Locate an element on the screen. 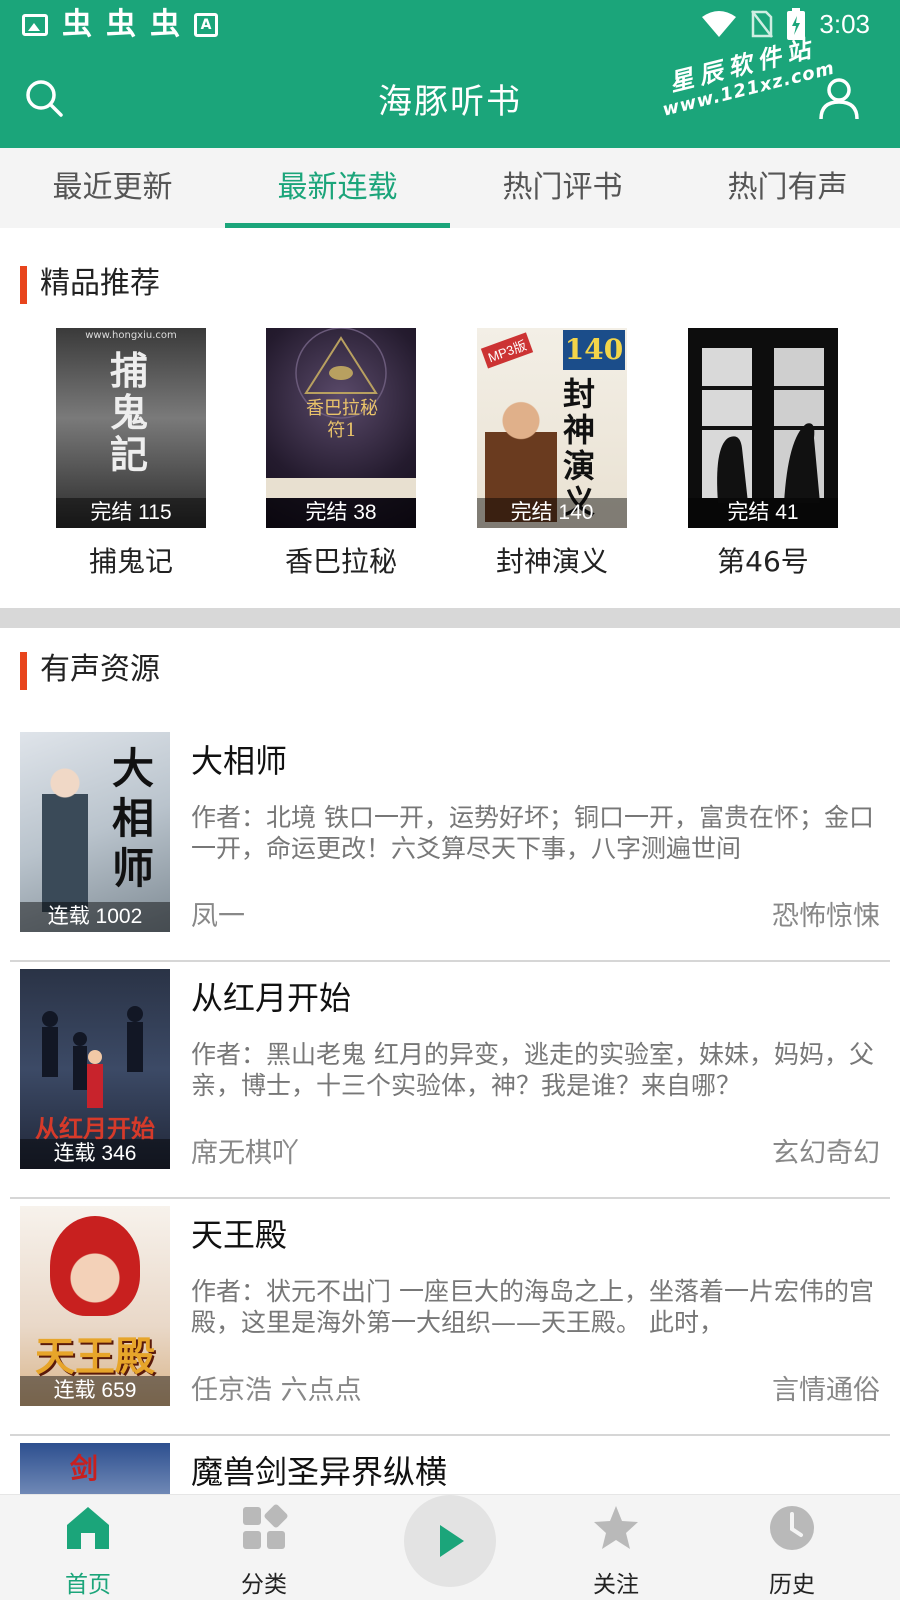 Image resolution: width=900 pixels, height=1600 pixels. narrator-name: 任京浩 六点点 is located at coordinates (276, 1390).